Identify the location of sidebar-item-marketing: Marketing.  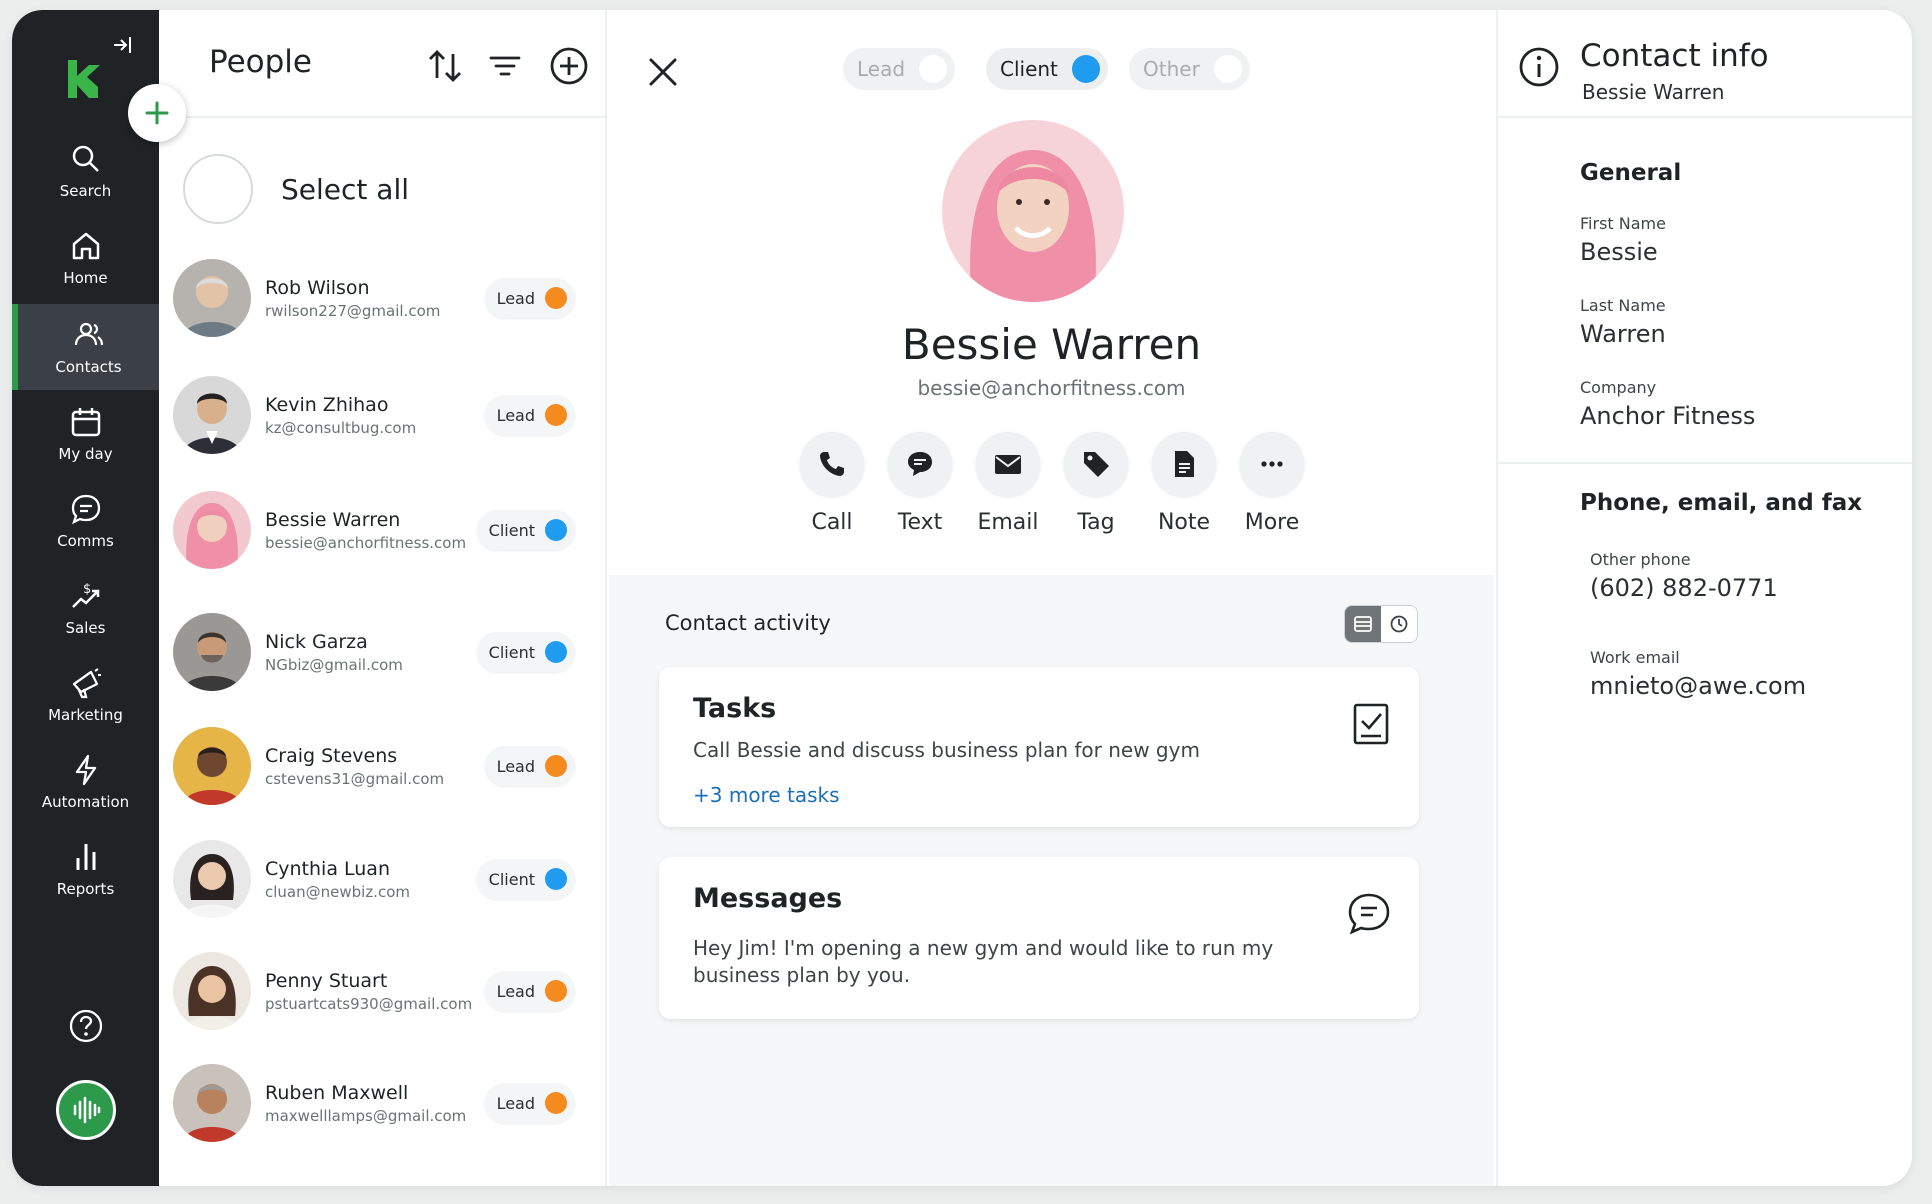
(85, 695).